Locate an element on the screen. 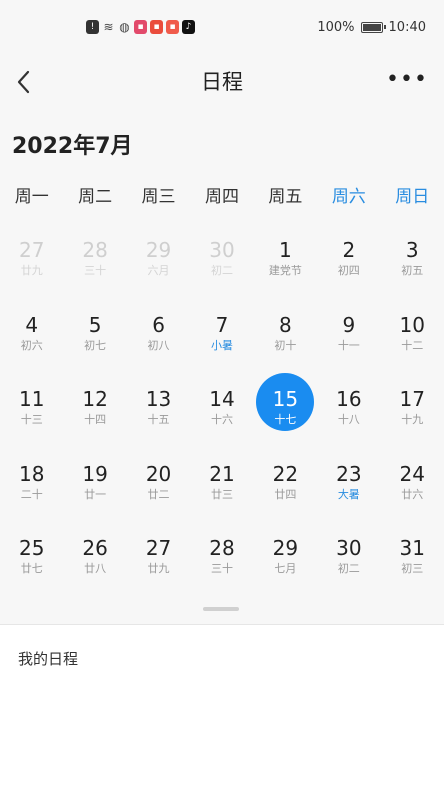 The image size is (444, 794). weekday-label: 周二 is located at coordinates (95, 197).